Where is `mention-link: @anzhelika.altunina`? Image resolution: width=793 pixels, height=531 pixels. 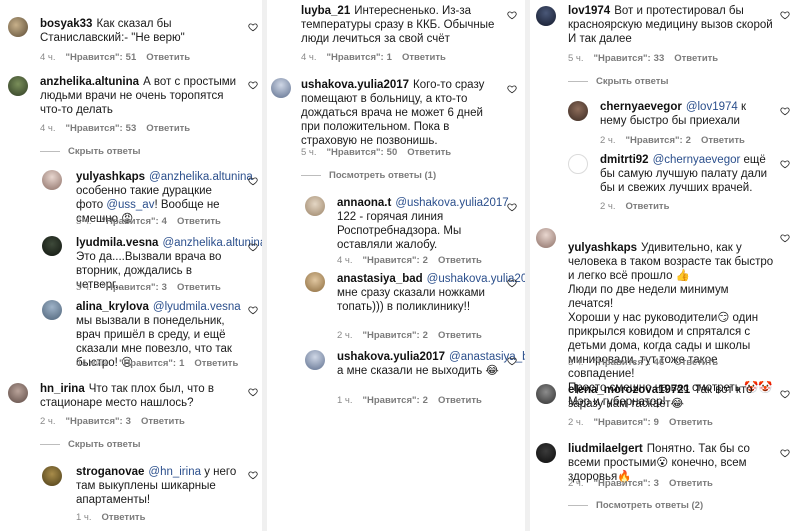
mention-link: @anzhelika.altunina is located at coordinates (201, 177).